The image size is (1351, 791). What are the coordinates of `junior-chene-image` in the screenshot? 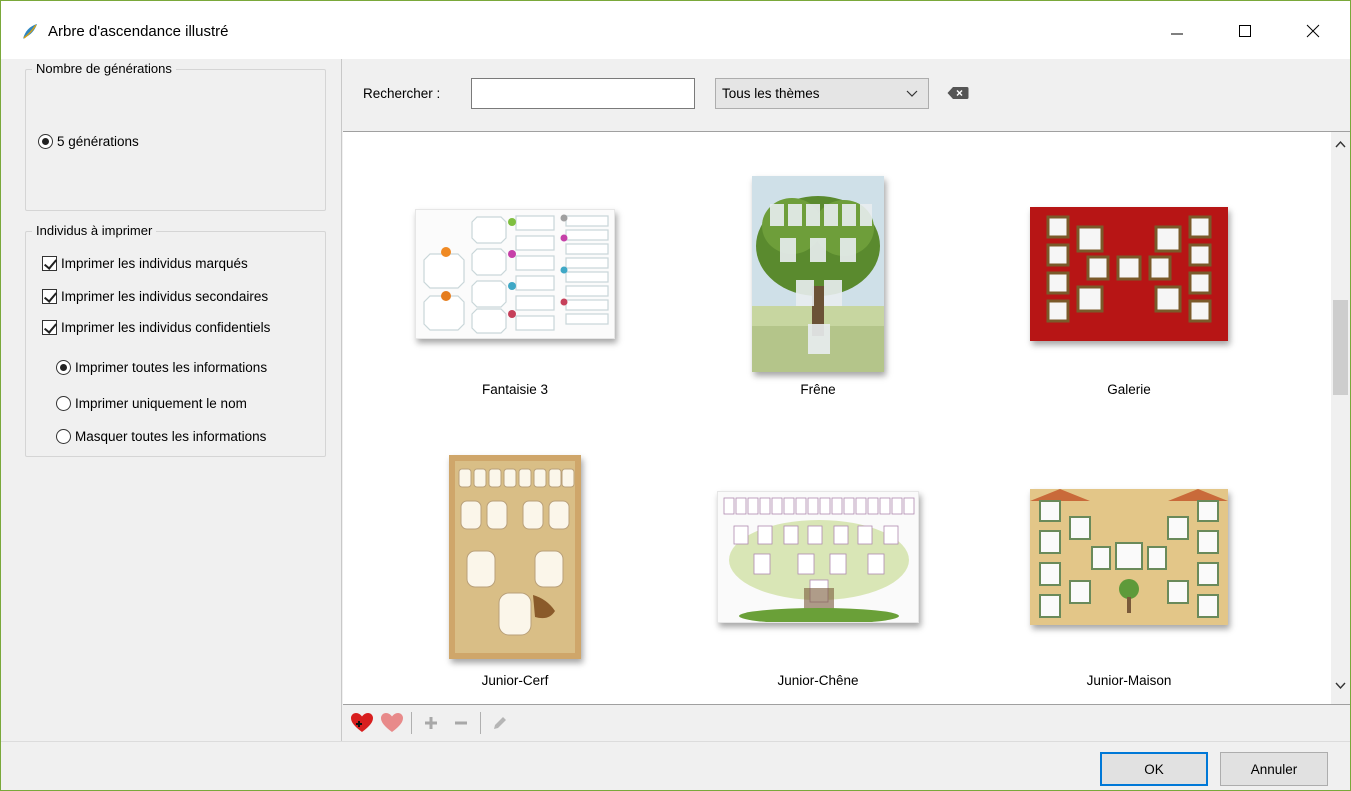 It's located at (819, 559).